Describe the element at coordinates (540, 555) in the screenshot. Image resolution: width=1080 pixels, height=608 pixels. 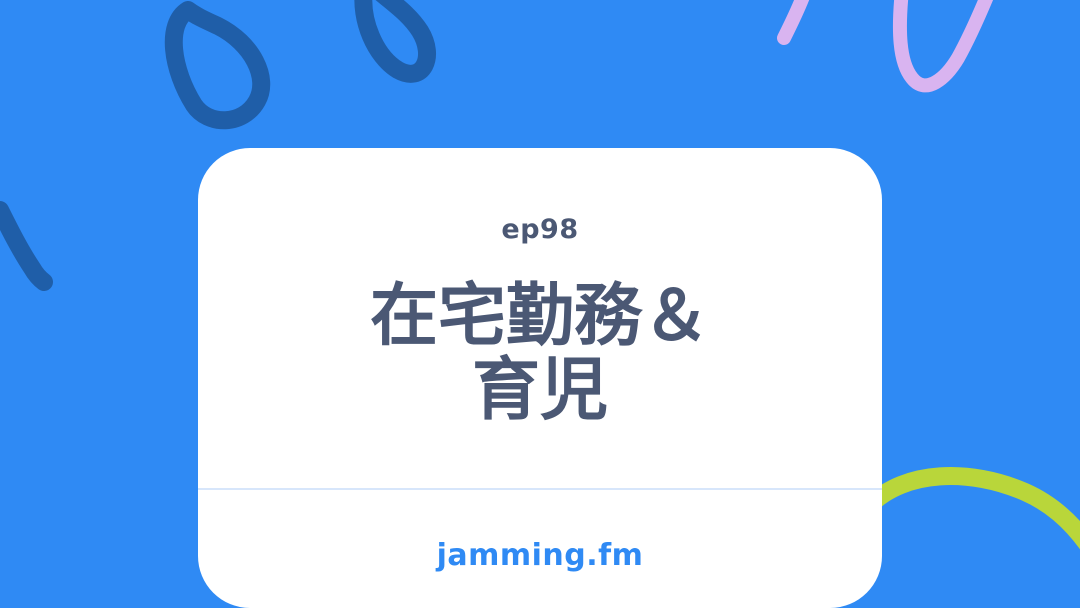
I see `site-link: jamming.fm` at that location.